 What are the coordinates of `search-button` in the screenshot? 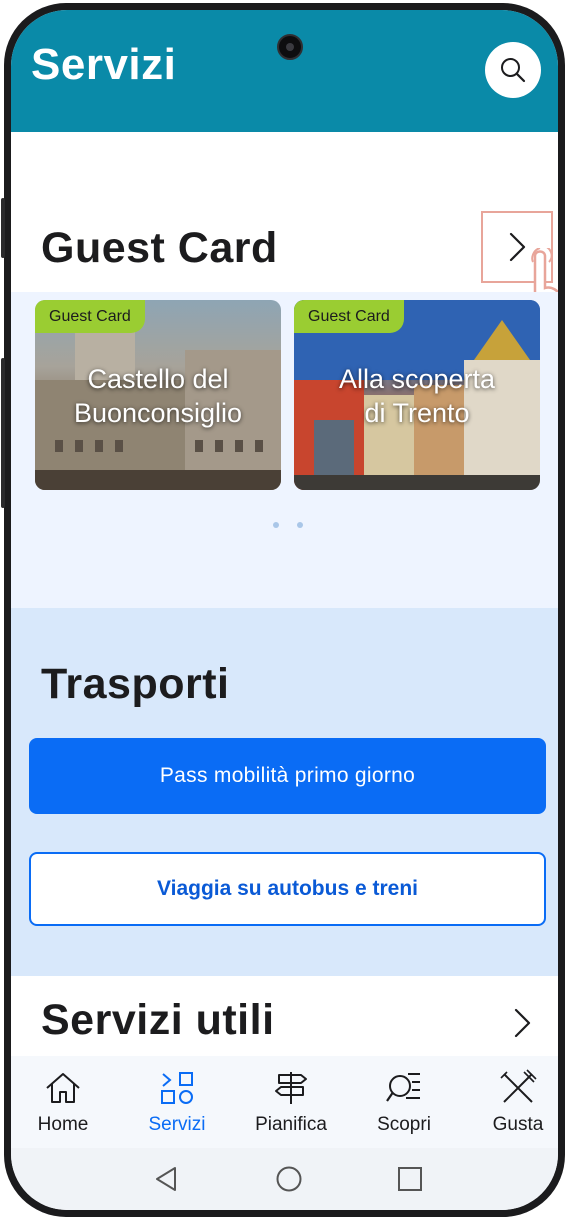 It's located at (513, 70).